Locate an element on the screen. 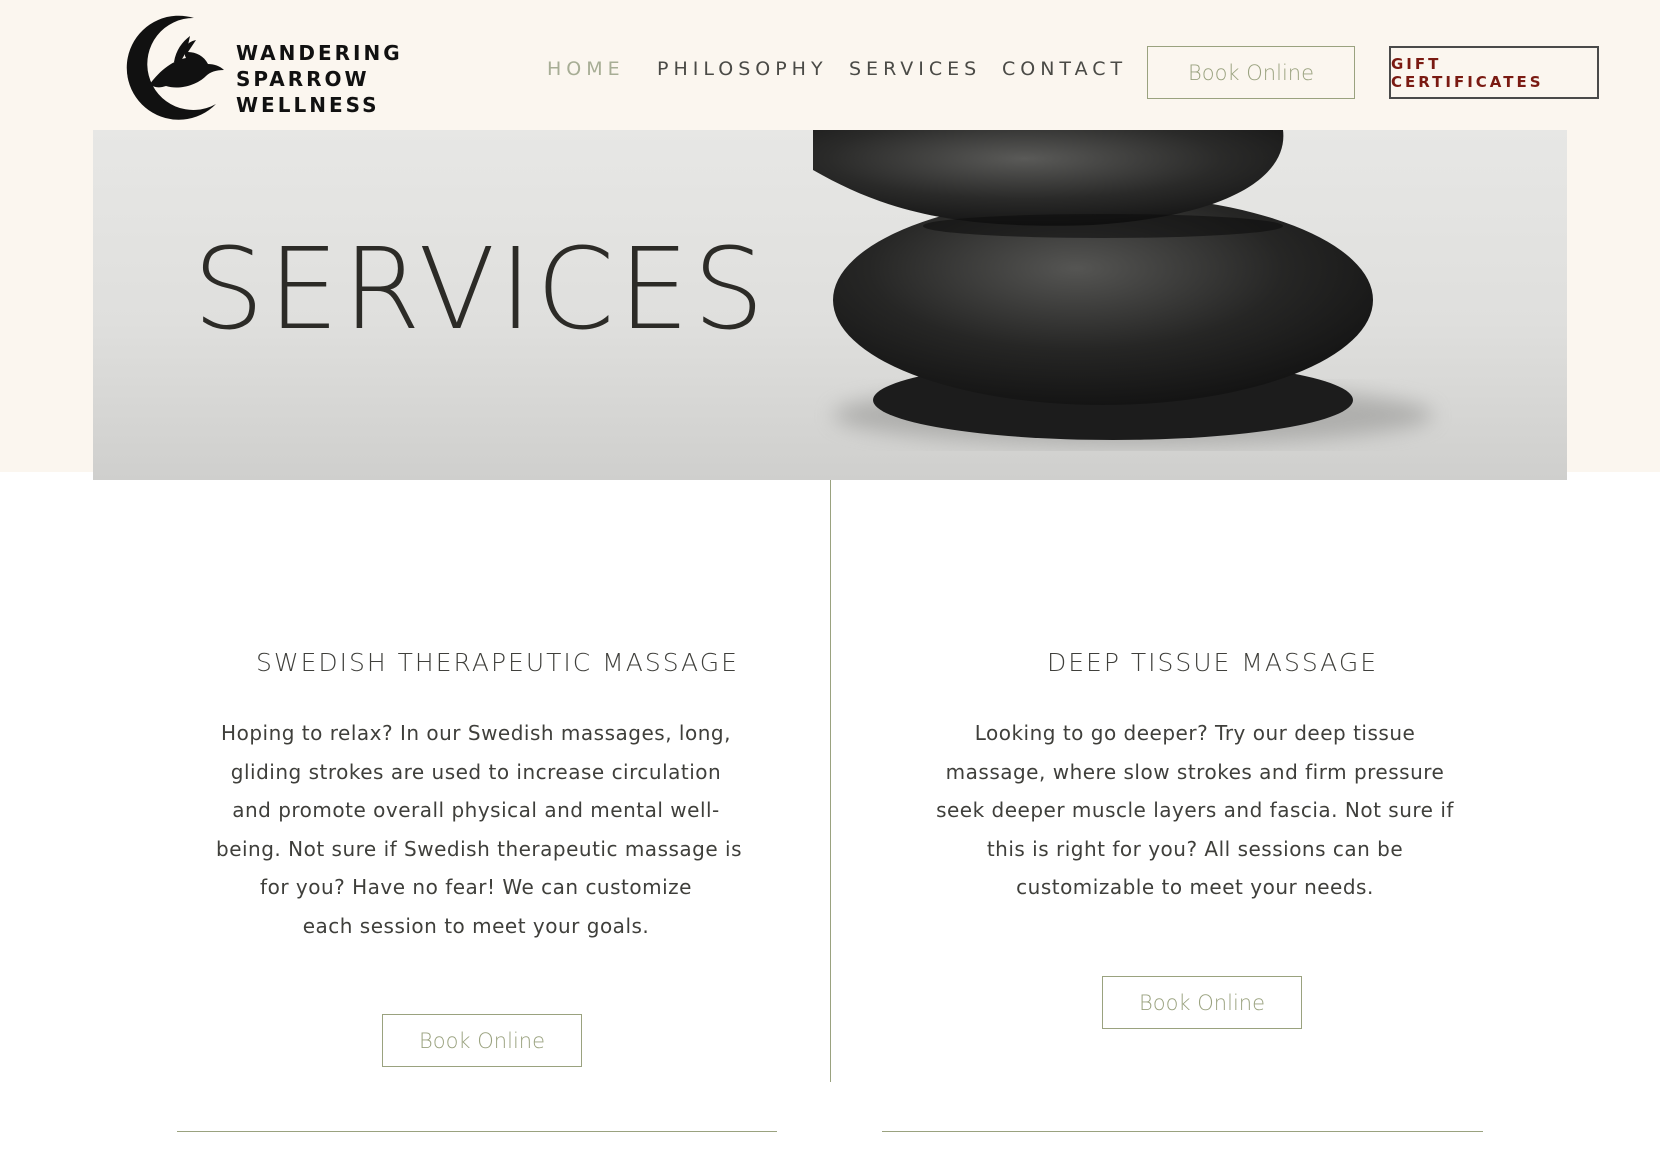 This screenshot has width=1660, height=1152. swedish-book-online-button: Book Online is located at coordinates (482, 1040).